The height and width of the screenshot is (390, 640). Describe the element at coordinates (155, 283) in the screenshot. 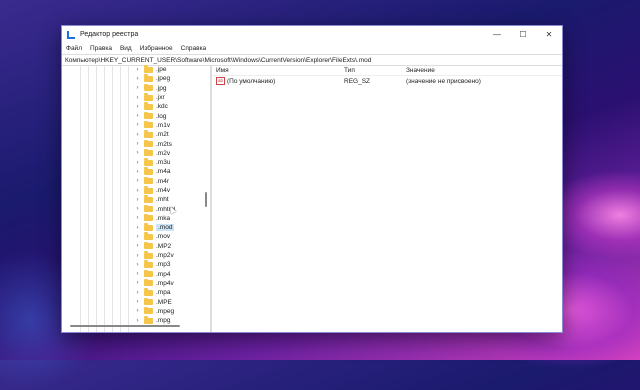

I see `tree-item: › .mp4v` at that location.